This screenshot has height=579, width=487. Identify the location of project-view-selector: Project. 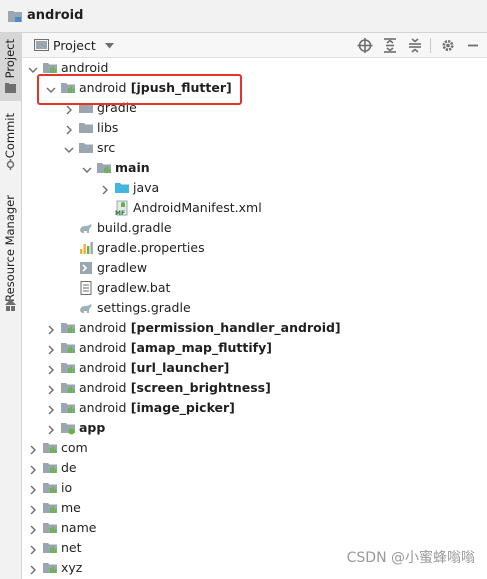
(74, 45).